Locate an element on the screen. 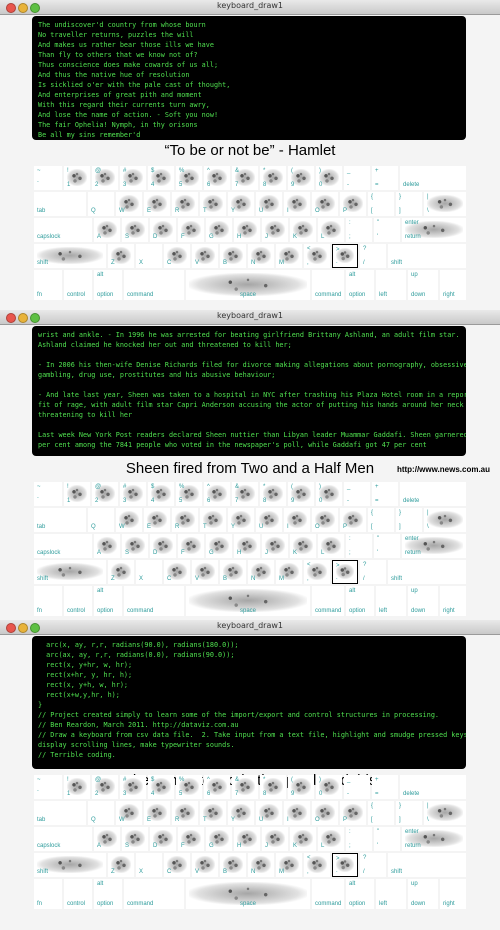  keyboard-key: T is located at coordinates (213, 520).